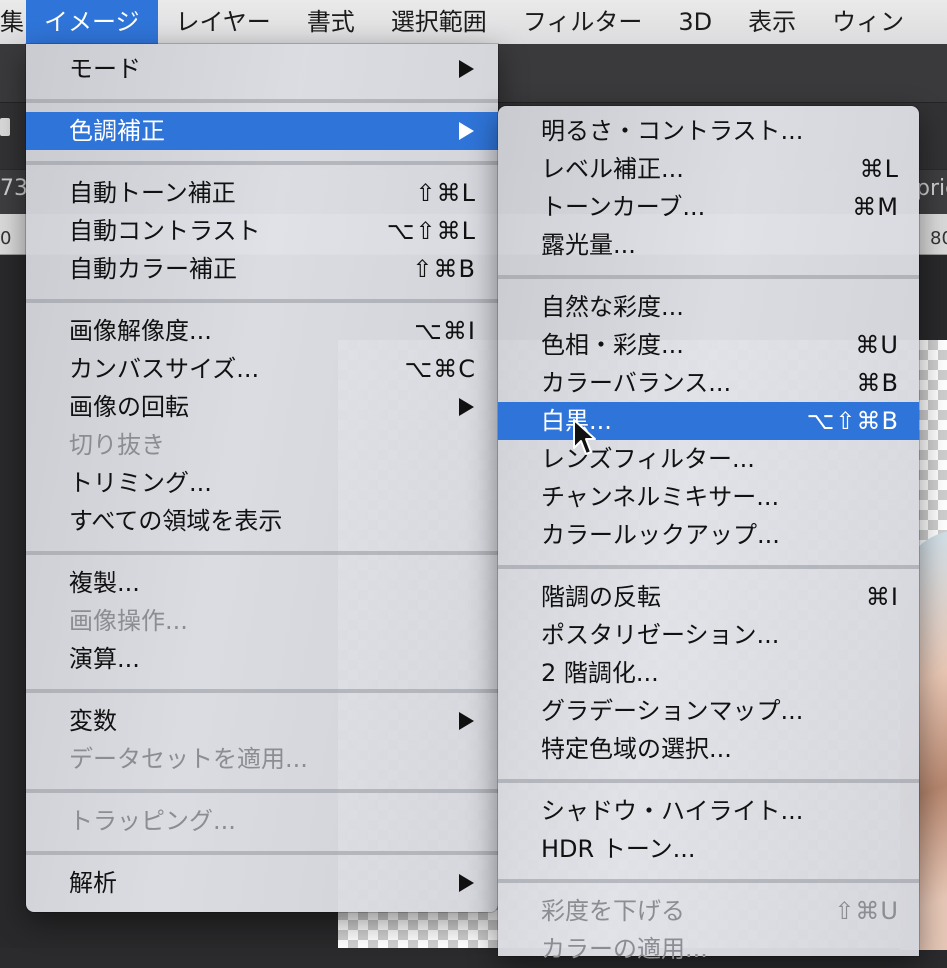 The width and height of the screenshot is (947, 968). Describe the element at coordinates (772, 22) in the screenshot. I see `menubar-item-view: 表示` at that location.